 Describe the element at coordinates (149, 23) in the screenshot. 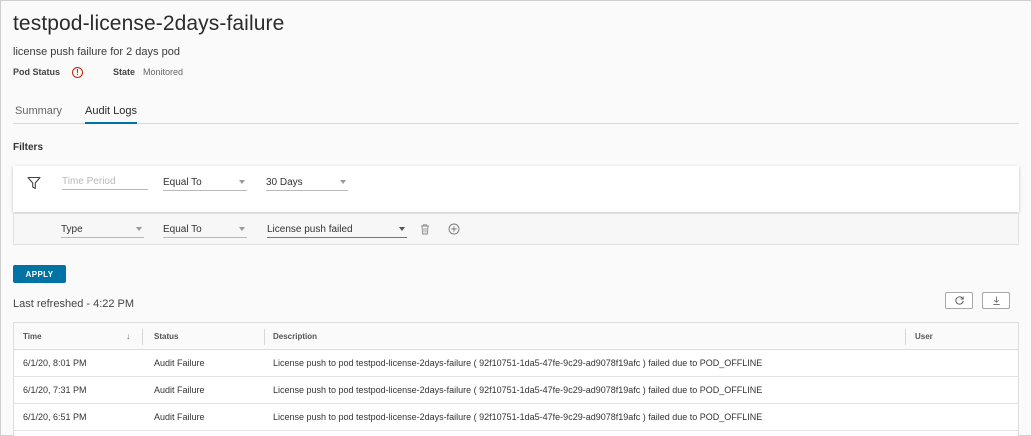

I see `page-title: testpod-license-2days-failure` at that location.